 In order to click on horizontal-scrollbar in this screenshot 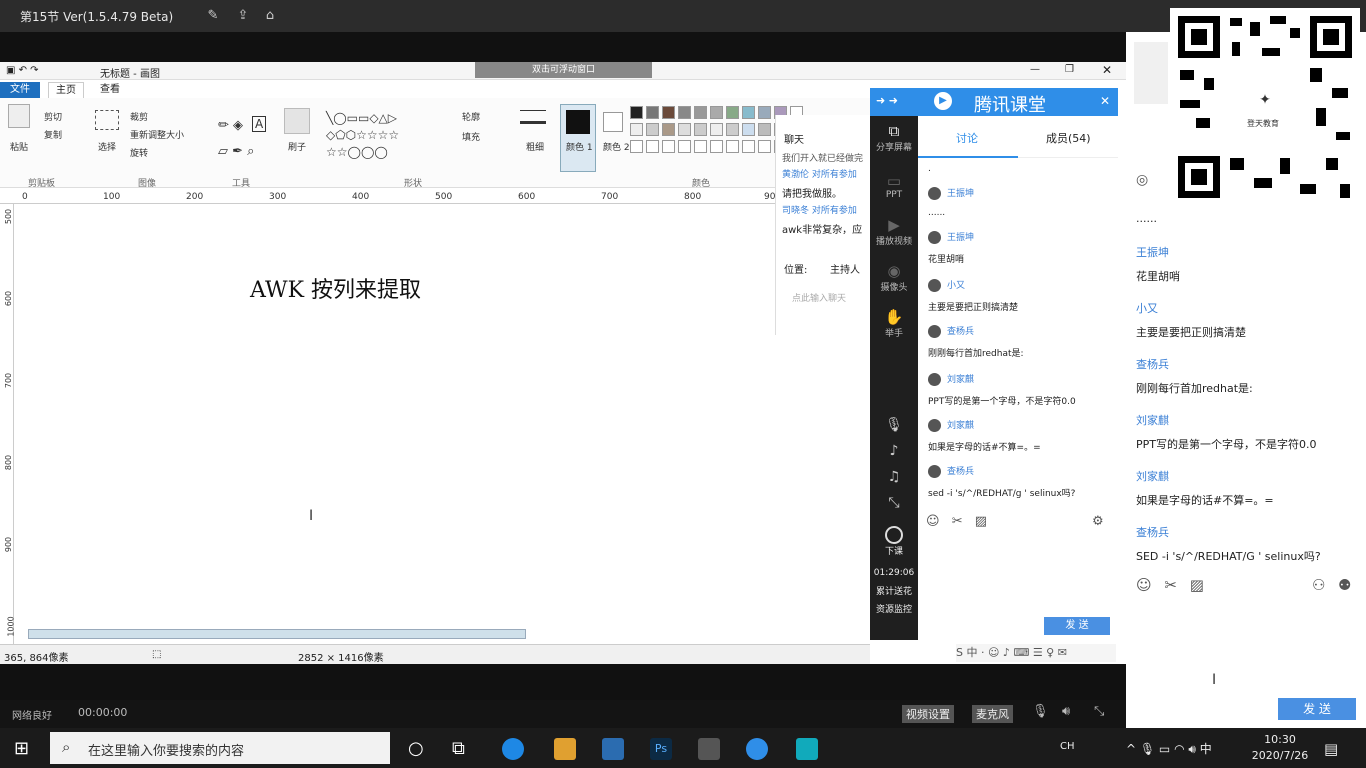, I will do `click(277, 634)`.